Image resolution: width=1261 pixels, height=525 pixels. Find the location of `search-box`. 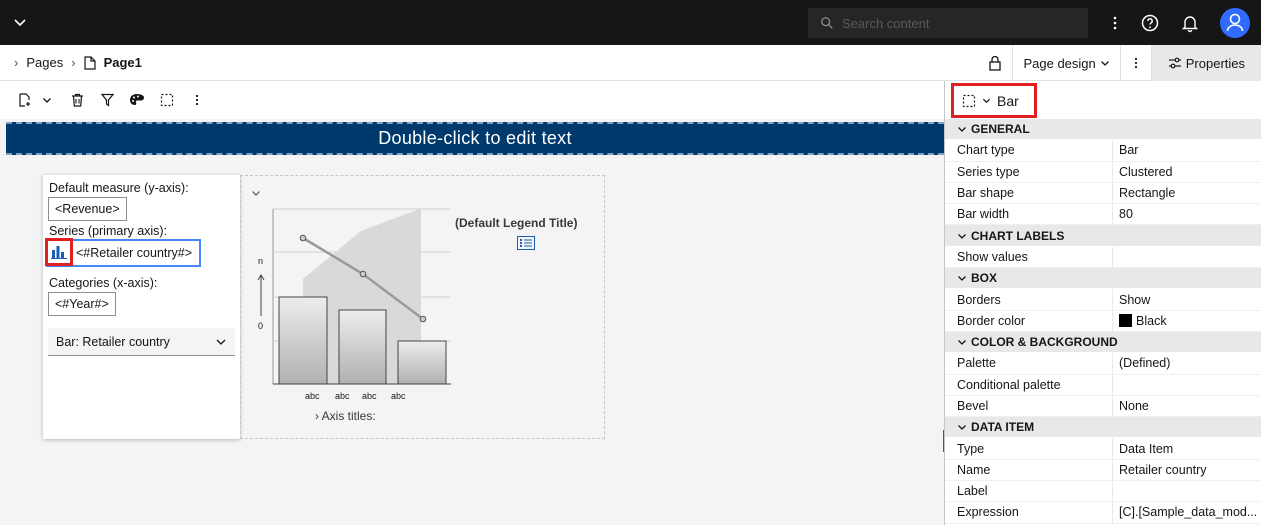

search-box is located at coordinates (948, 23).